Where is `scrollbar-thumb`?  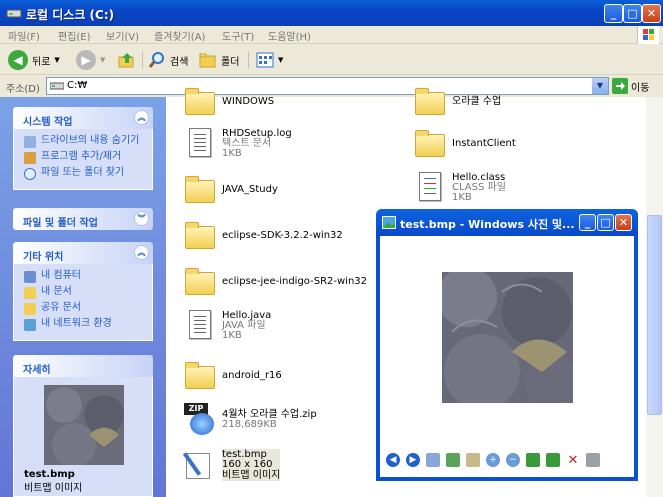
scrollbar-thumb is located at coordinates (654, 315).